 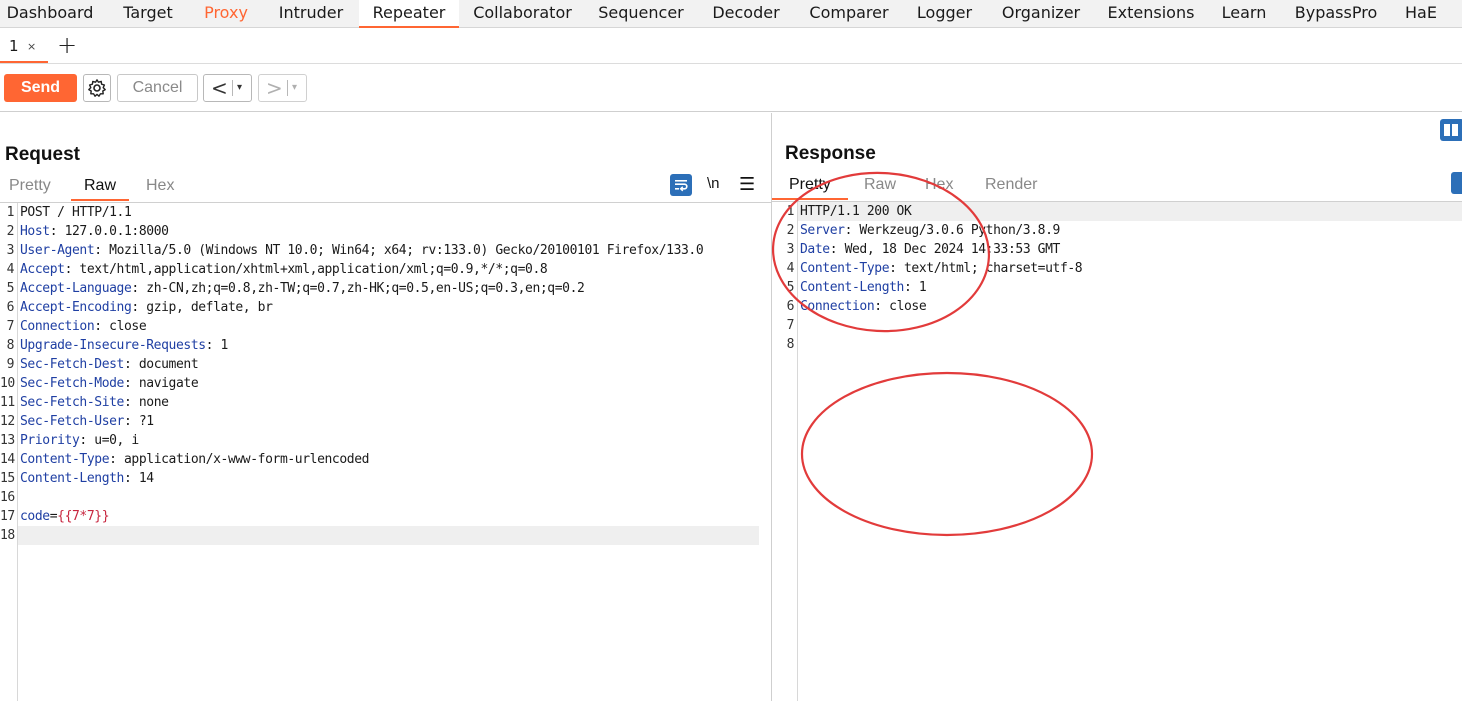 What do you see at coordinates (790, 230) in the screenshot?
I see `line-number: 2` at bounding box center [790, 230].